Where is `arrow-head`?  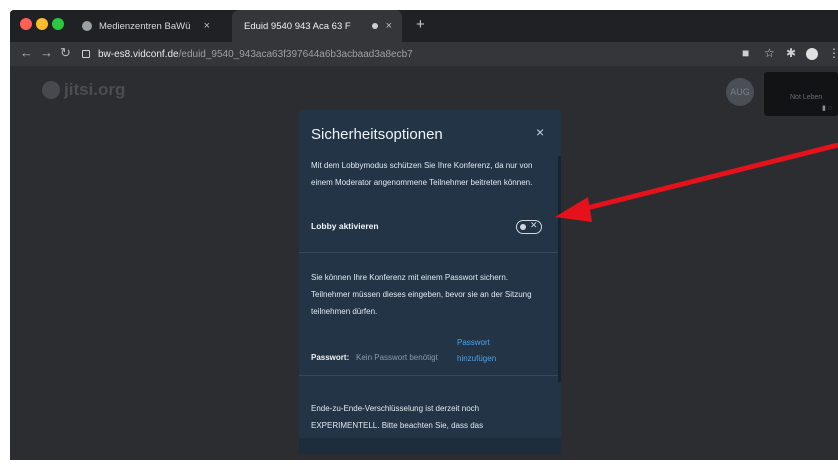 arrow-head is located at coordinates (573, 209).